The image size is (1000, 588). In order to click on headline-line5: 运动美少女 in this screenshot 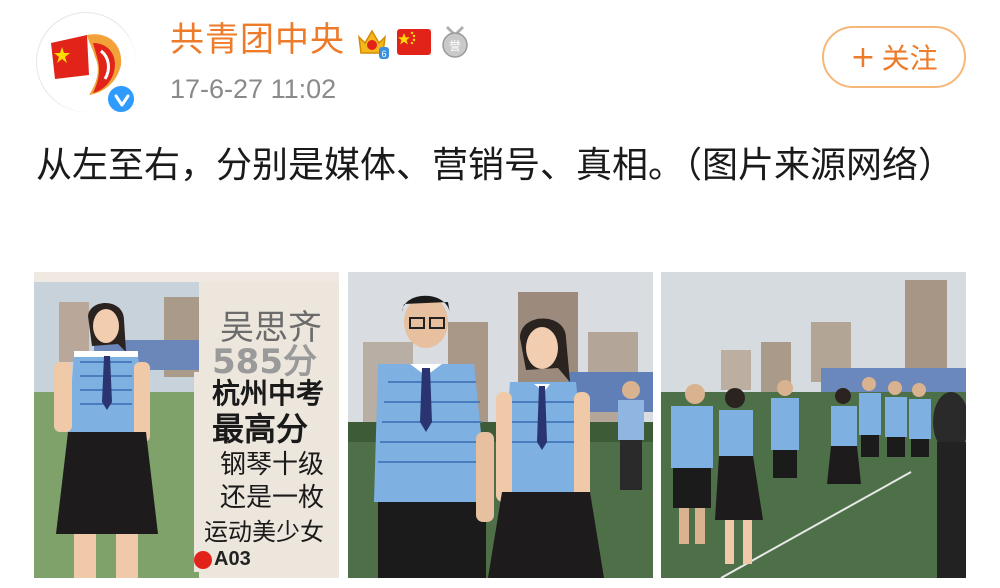, I will do `click(264, 532)`.